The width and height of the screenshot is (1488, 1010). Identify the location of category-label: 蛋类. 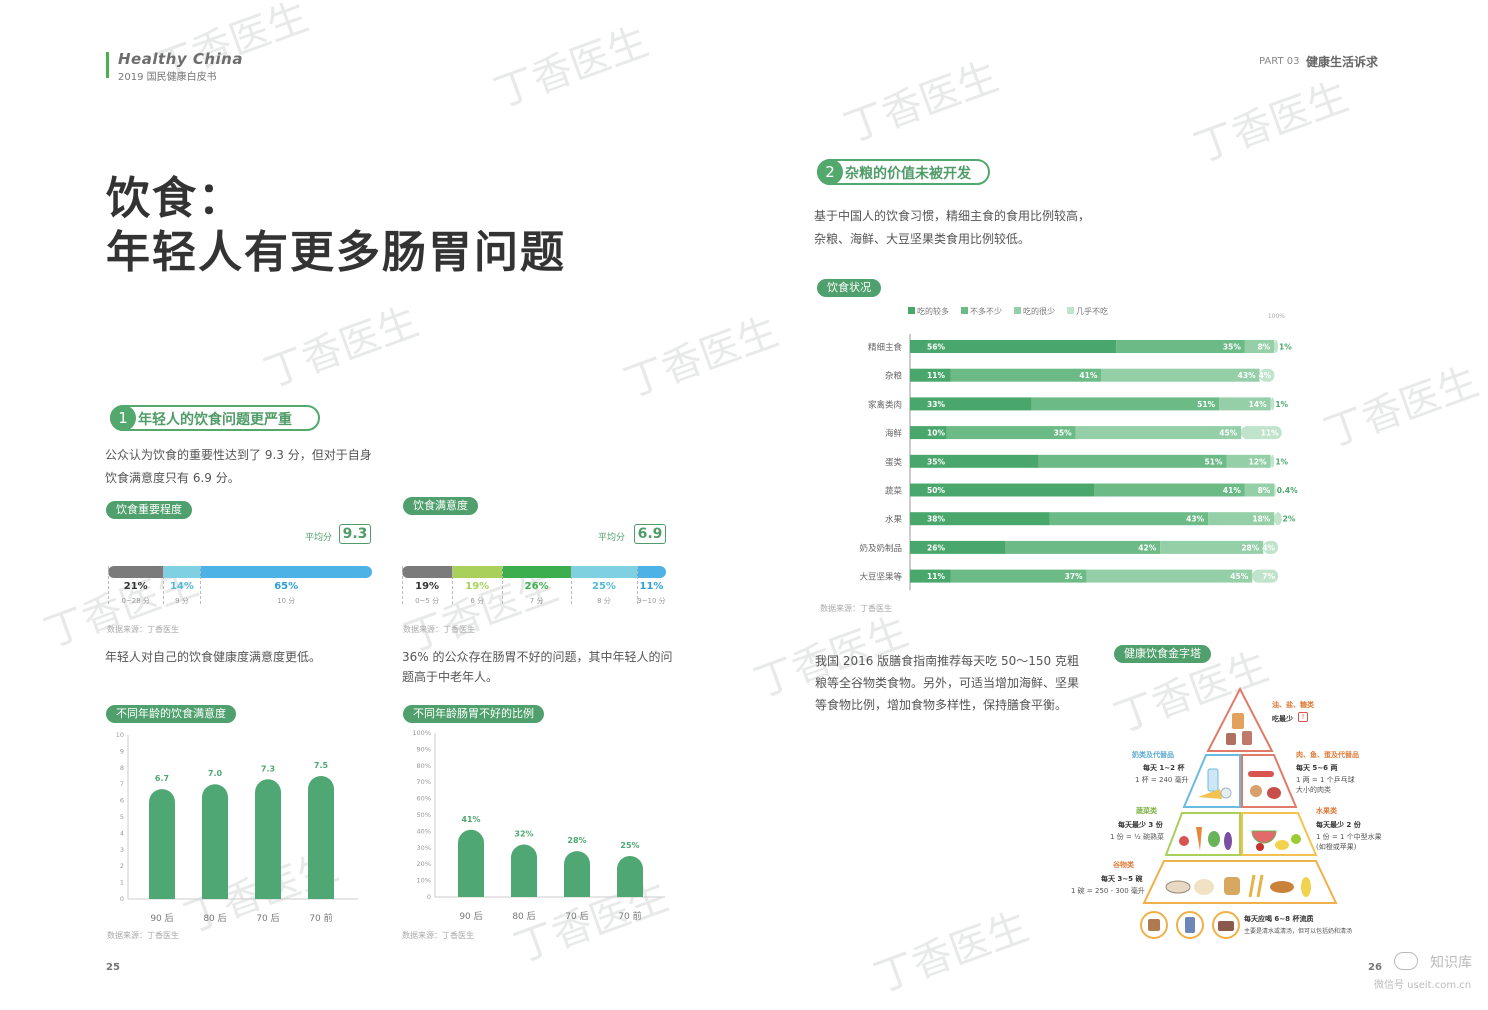
(894, 462).